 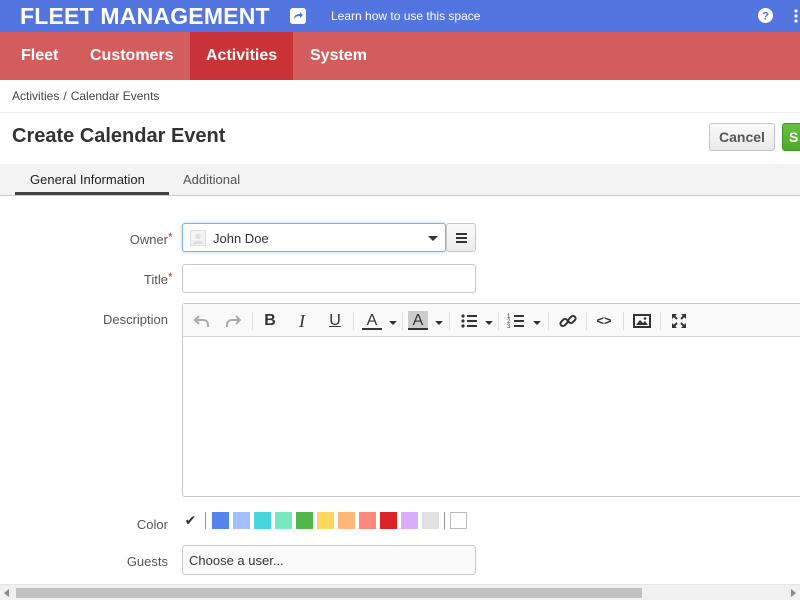 What do you see at coordinates (115, 96) in the screenshot?
I see `breadcrumb-calendar-events: Calendar Events` at bounding box center [115, 96].